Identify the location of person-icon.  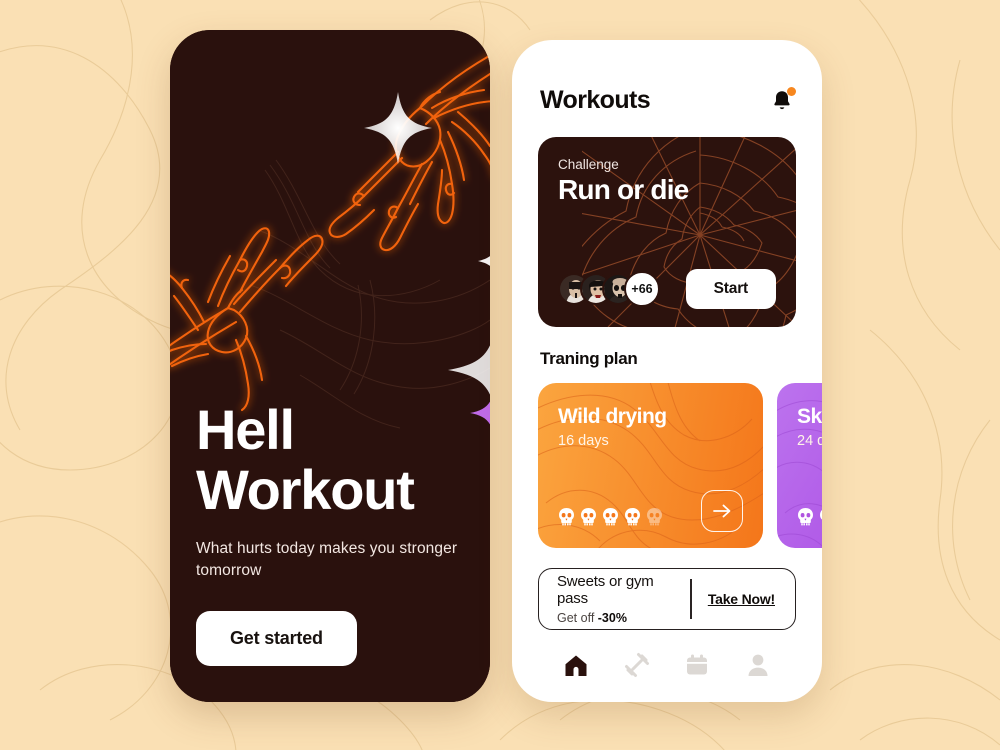
(758, 665).